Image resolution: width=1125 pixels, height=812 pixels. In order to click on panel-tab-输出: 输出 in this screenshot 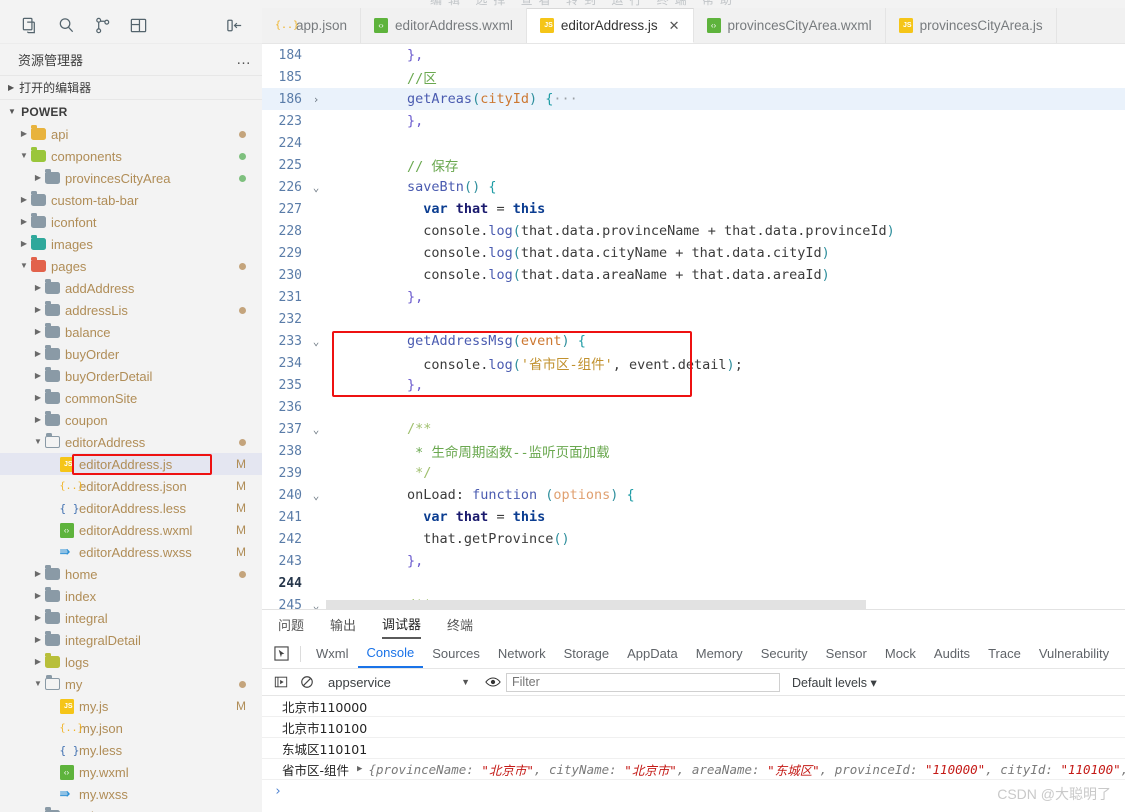, I will do `click(343, 624)`.